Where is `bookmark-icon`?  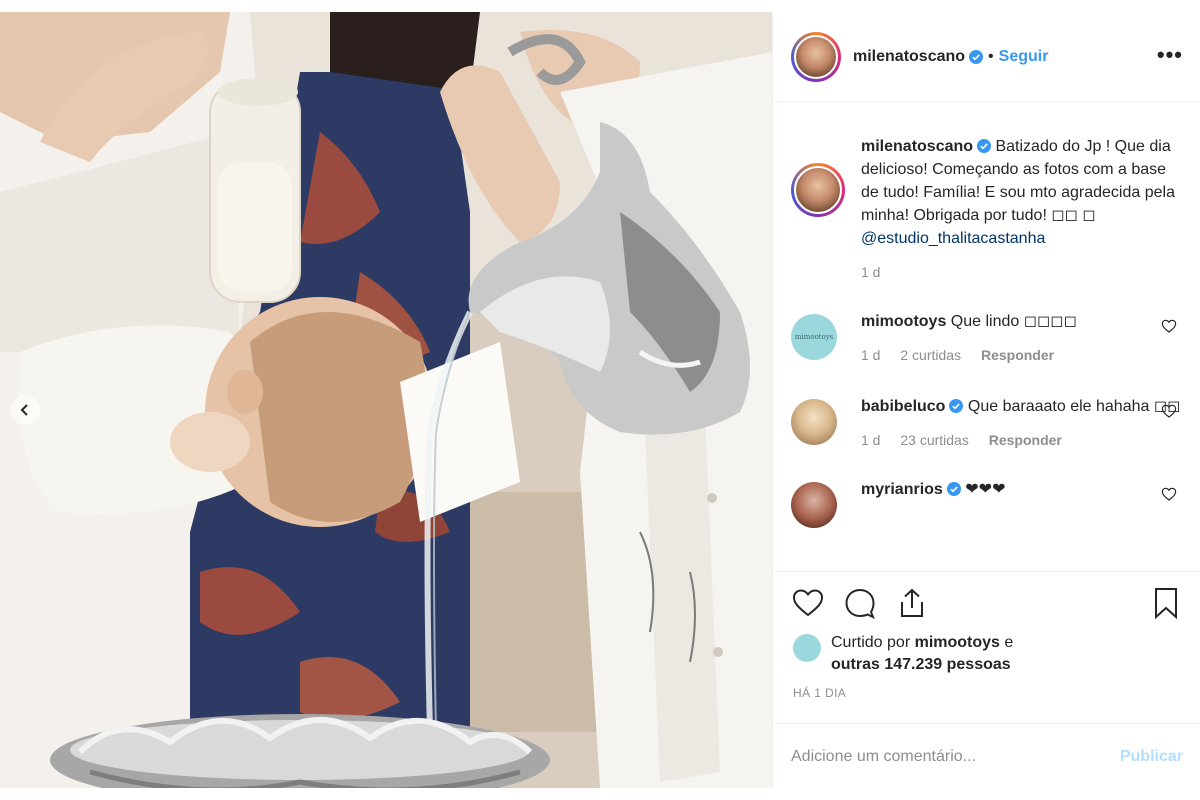 bookmark-icon is located at coordinates (1166, 603).